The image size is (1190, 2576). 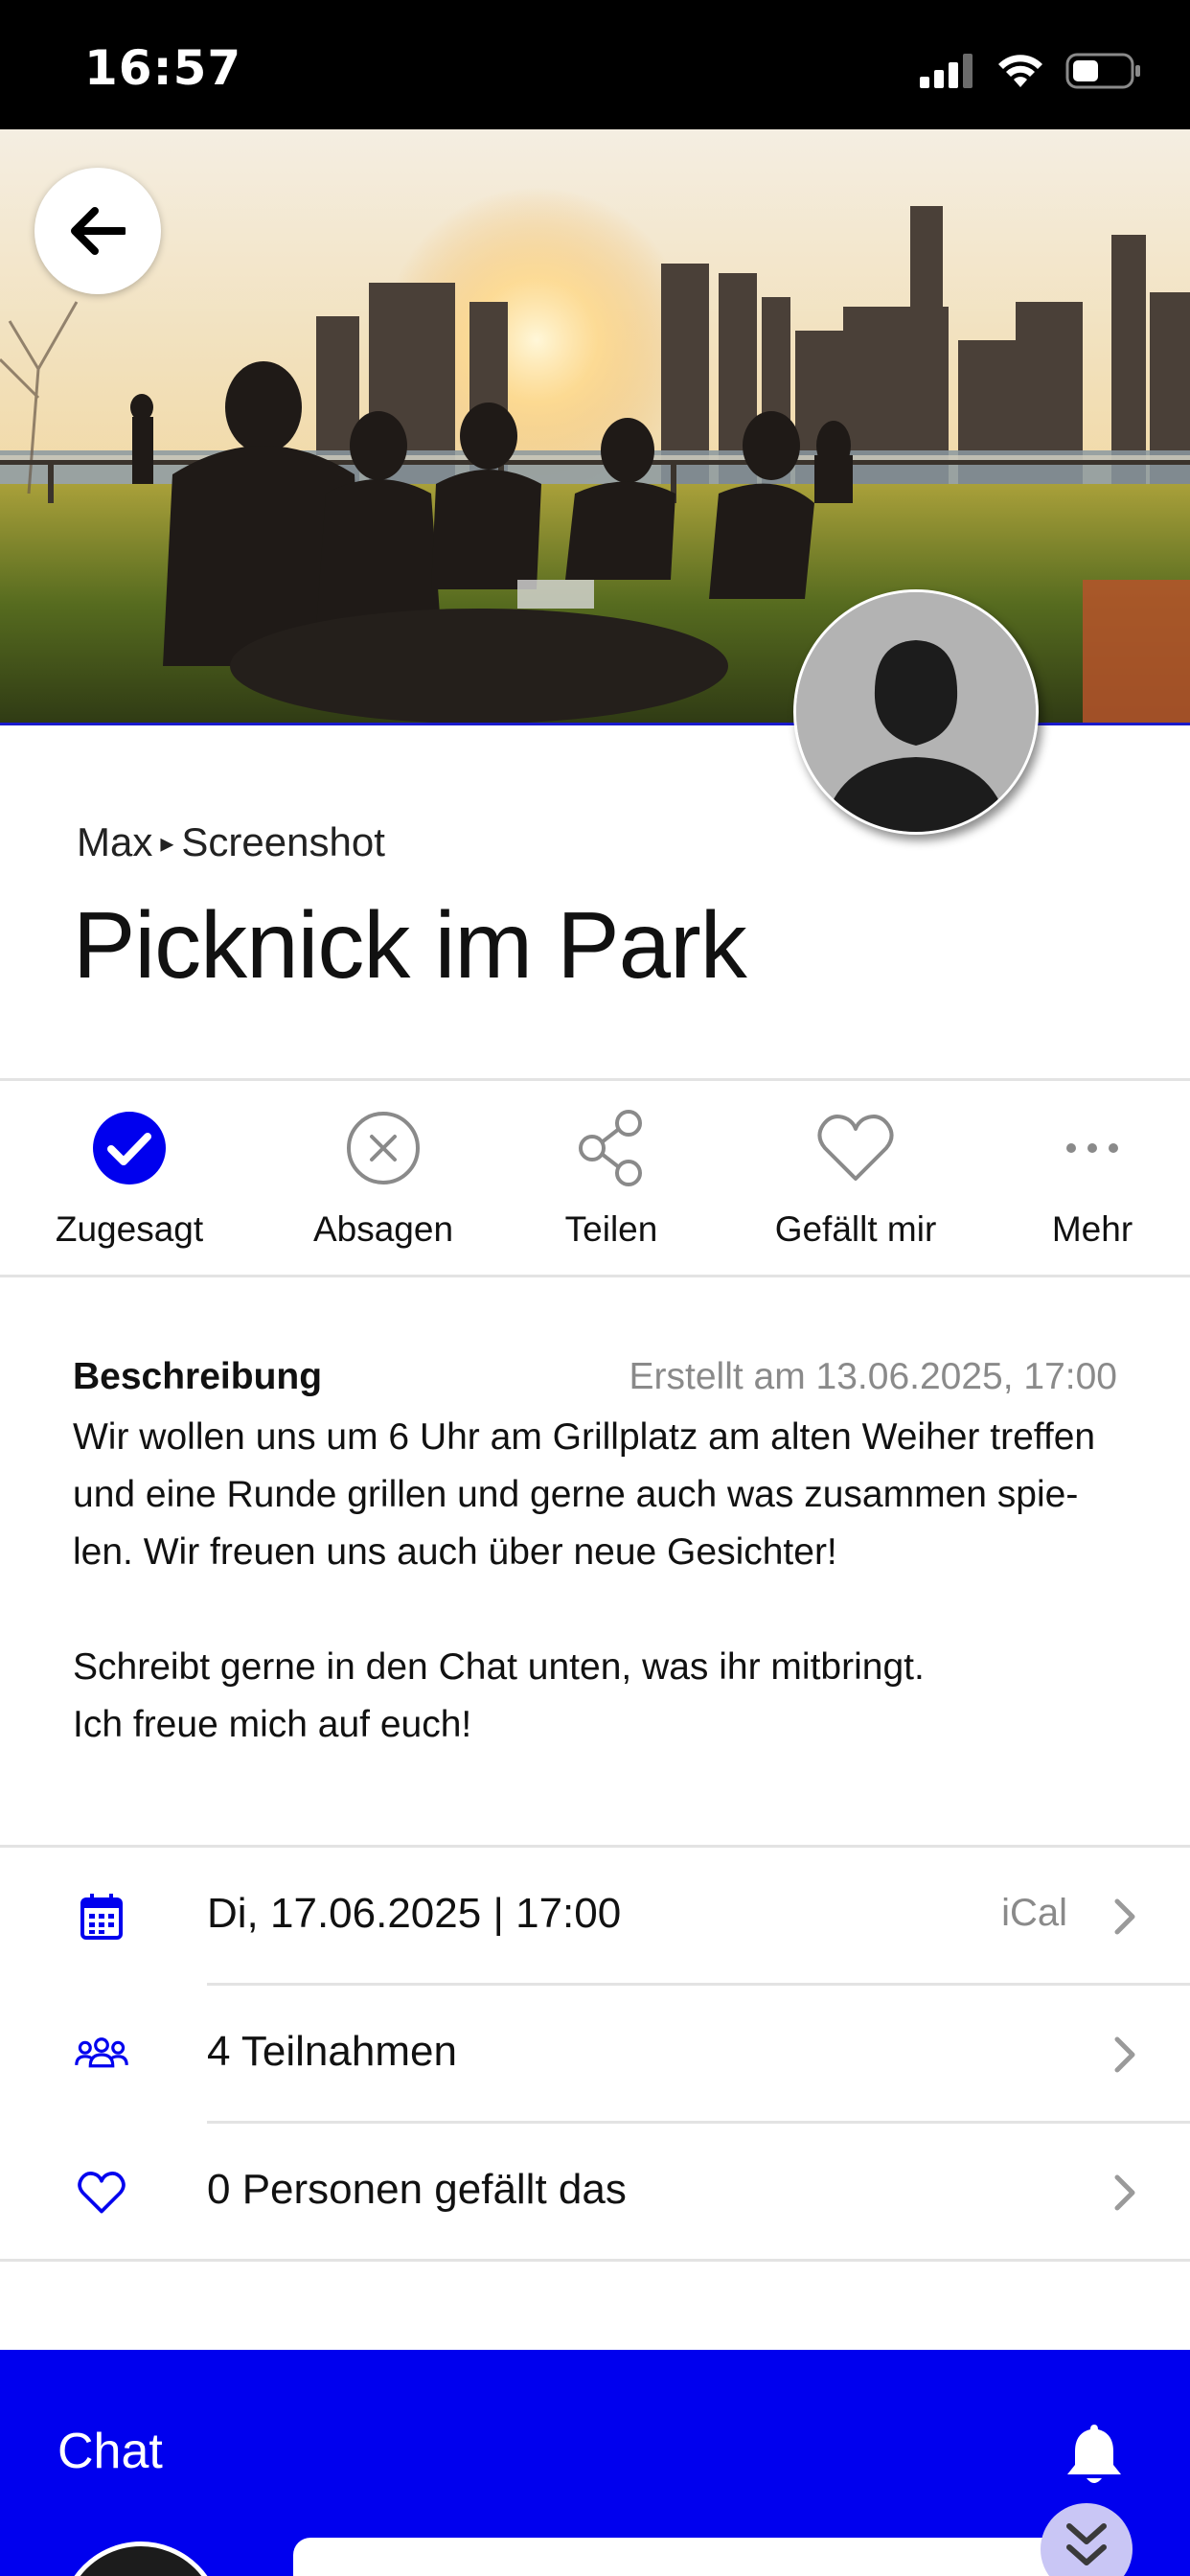 What do you see at coordinates (383, 1229) in the screenshot?
I see `decline-label: Absagen` at bounding box center [383, 1229].